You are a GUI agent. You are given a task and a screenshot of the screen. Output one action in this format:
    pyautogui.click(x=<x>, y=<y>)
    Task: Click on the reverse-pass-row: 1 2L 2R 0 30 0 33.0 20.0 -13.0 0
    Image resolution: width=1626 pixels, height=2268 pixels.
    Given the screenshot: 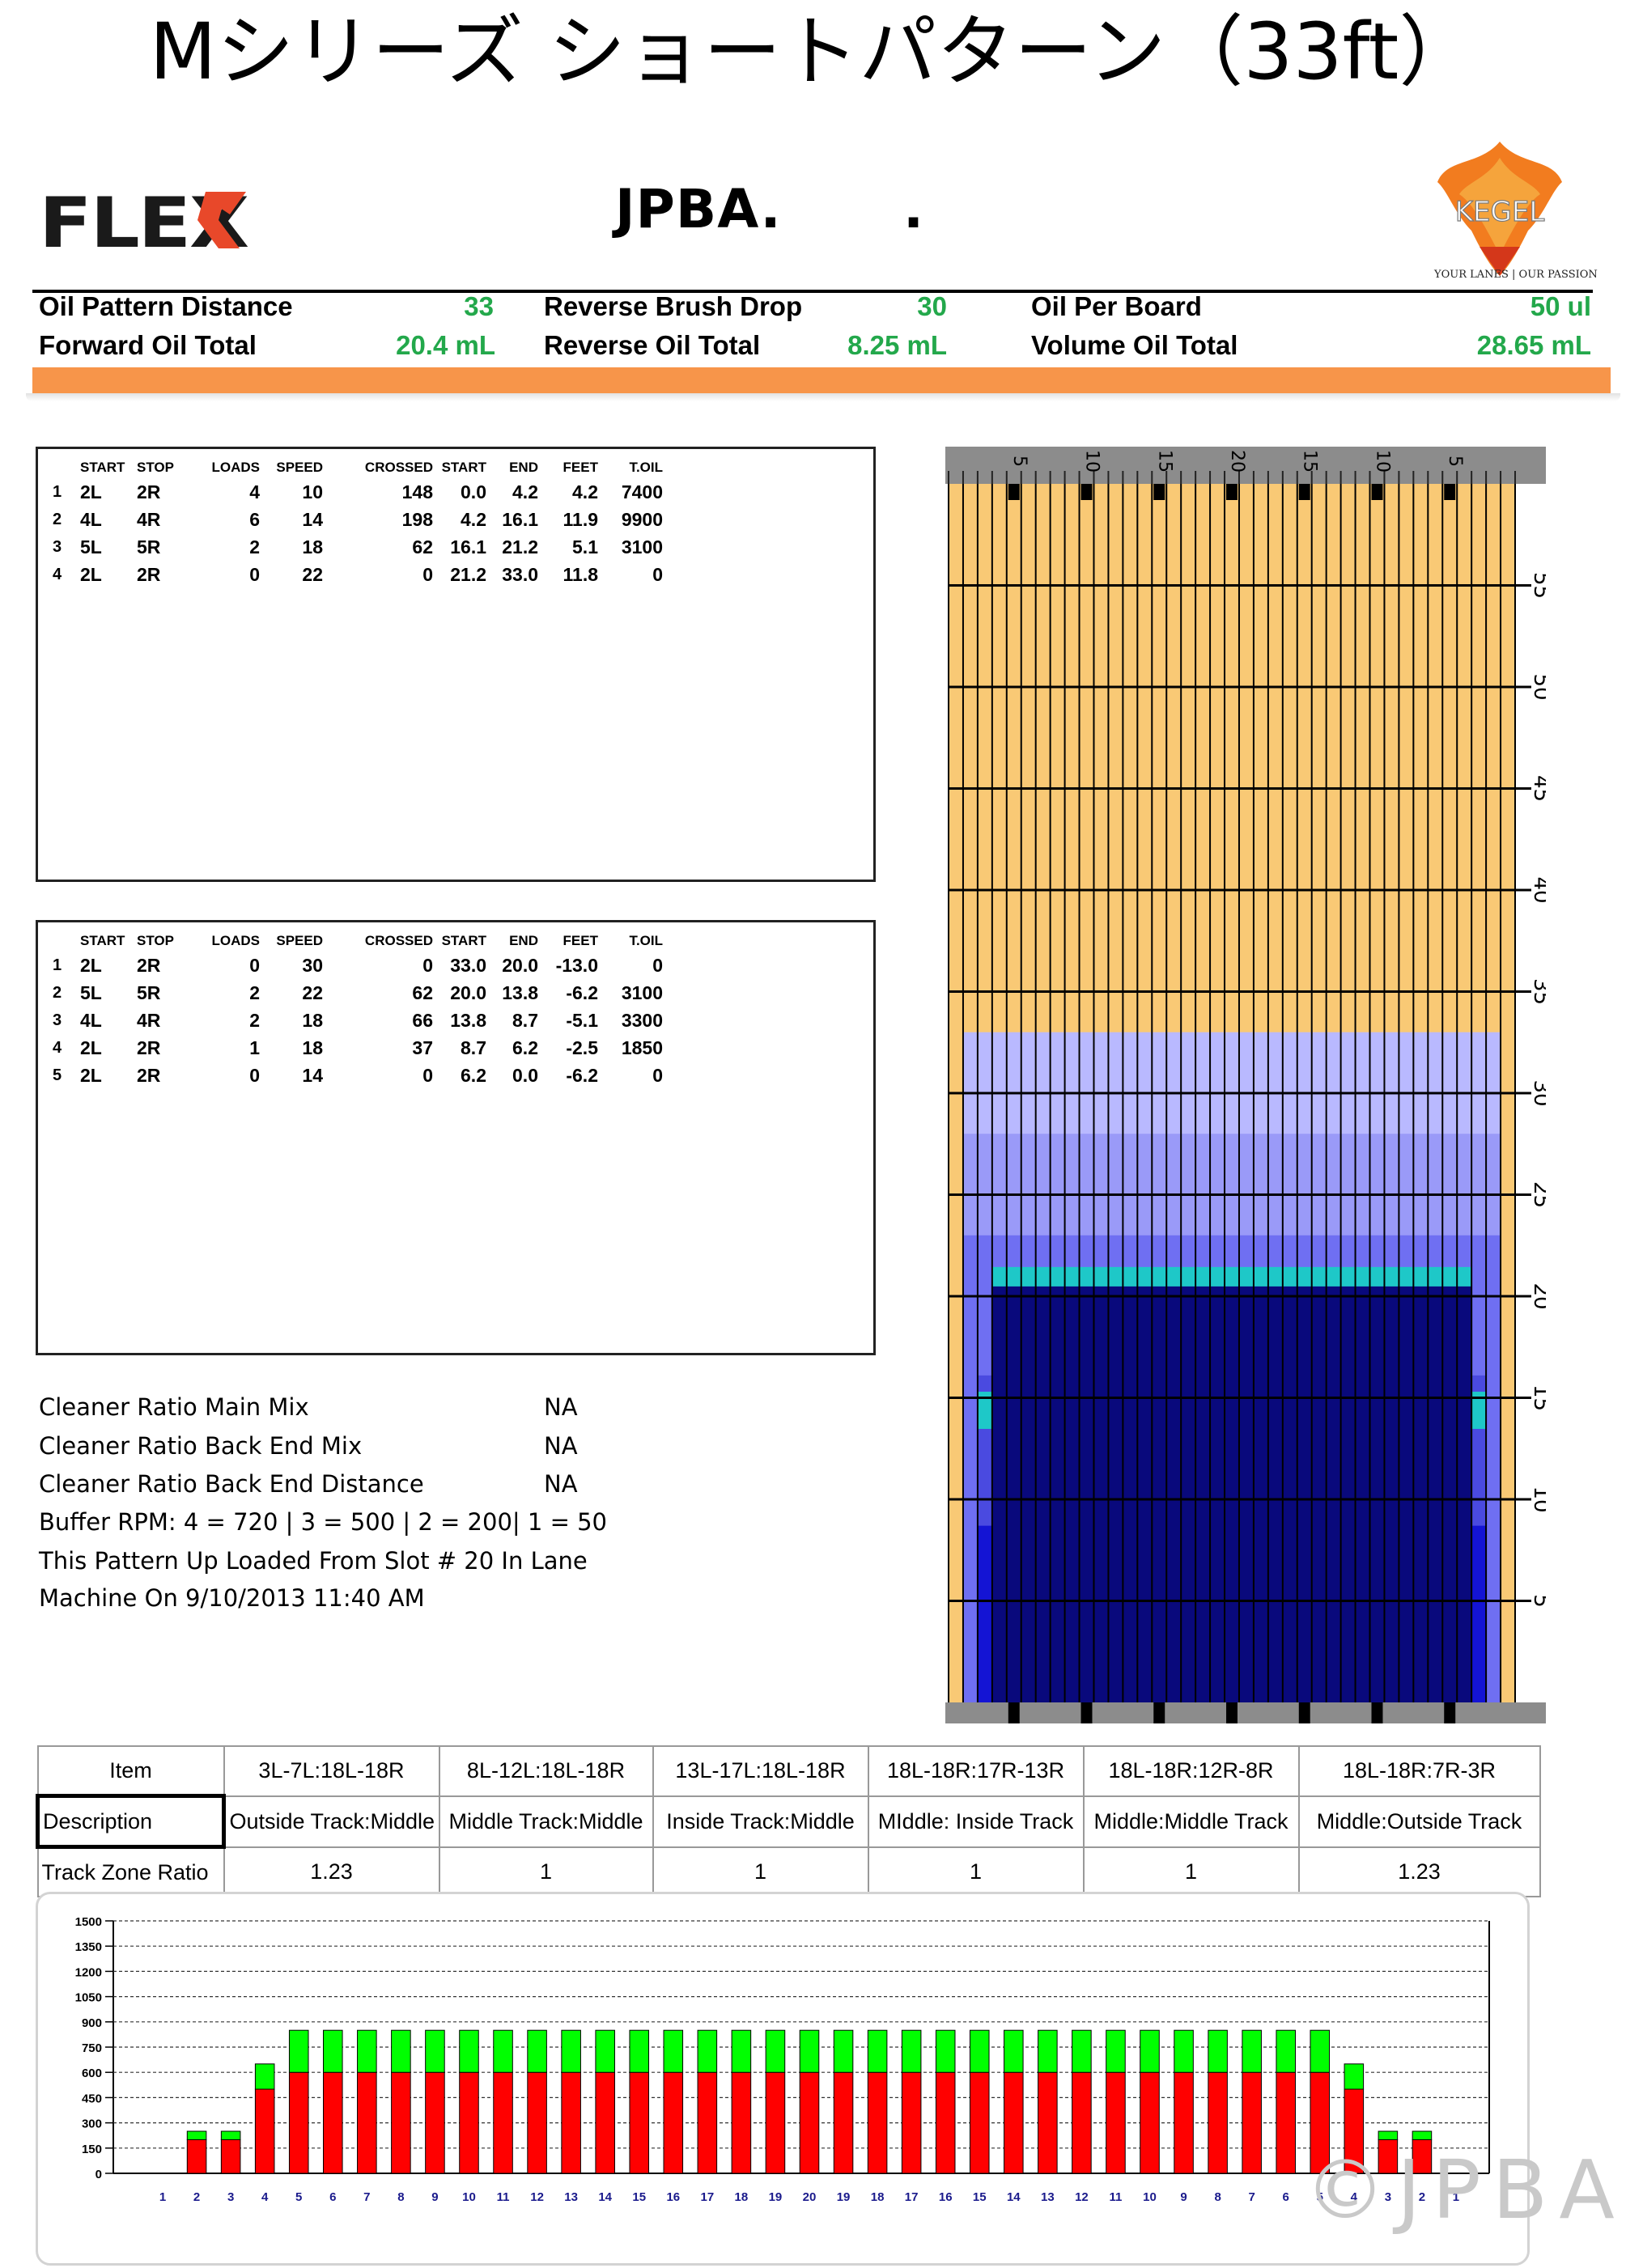 What is the action you would take?
    pyautogui.click(x=358, y=966)
    